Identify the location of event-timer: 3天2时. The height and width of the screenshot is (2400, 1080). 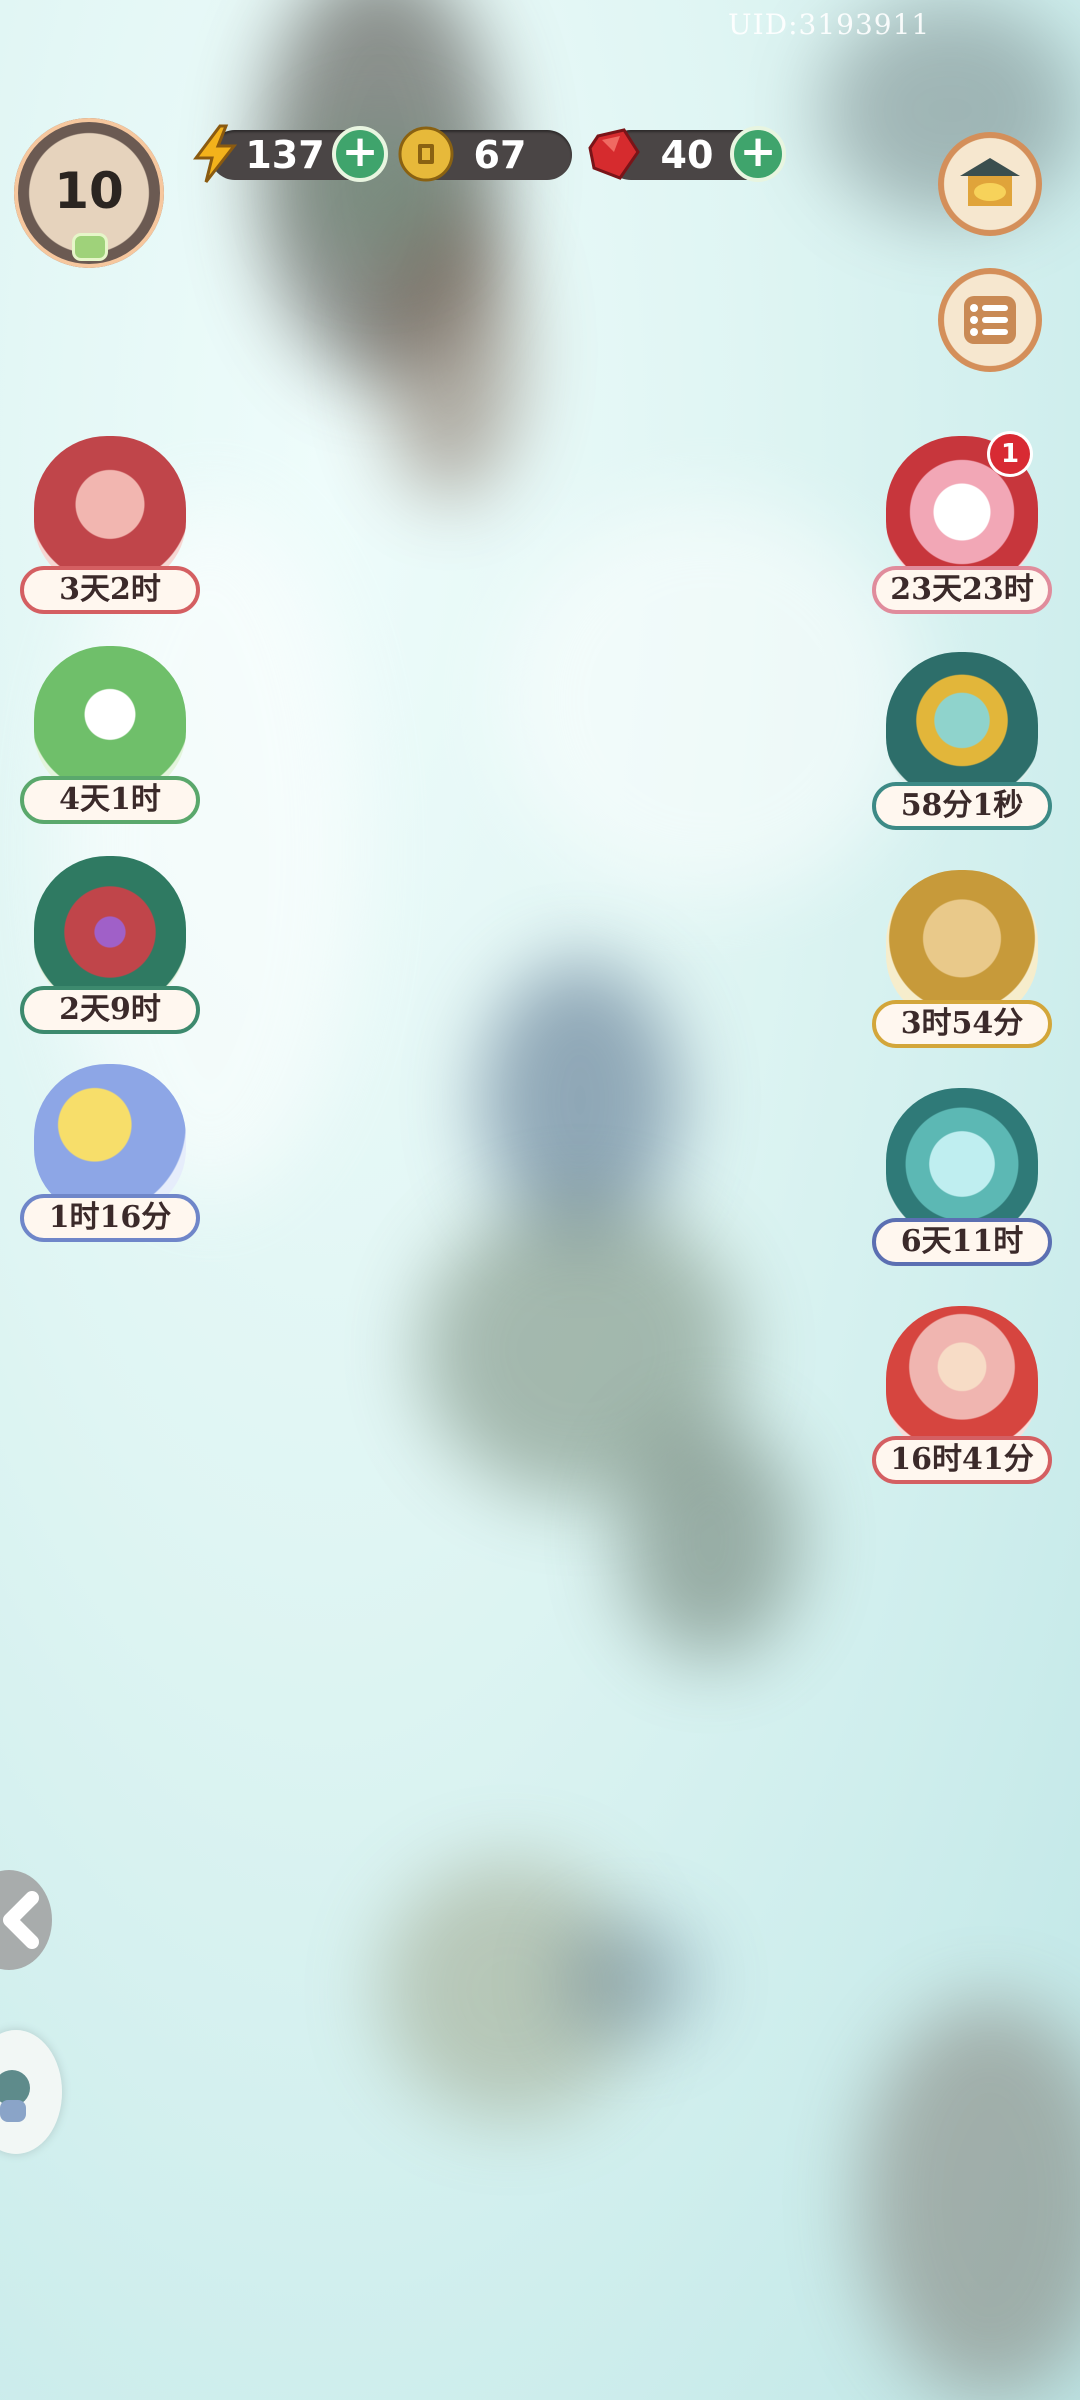
(110, 590).